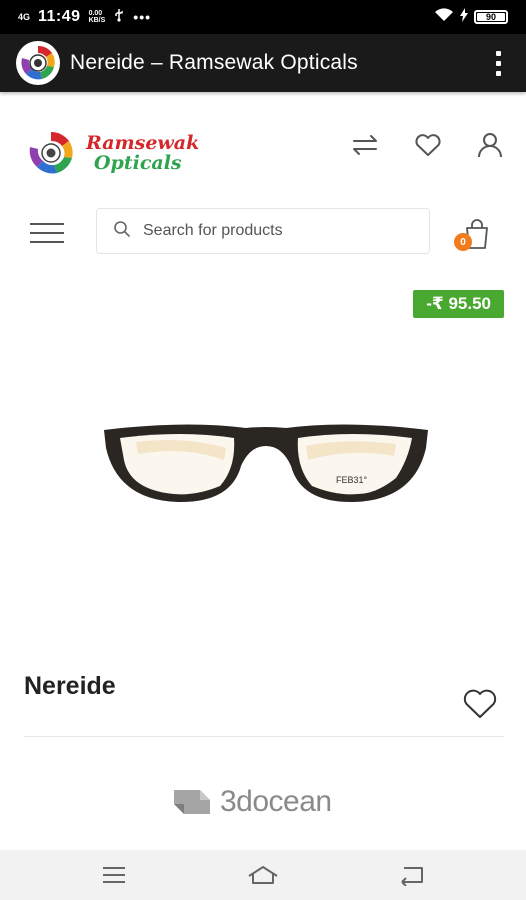 The width and height of the screenshot is (526, 900). What do you see at coordinates (458, 304) in the screenshot?
I see `price-badge: -₹ 95.50` at bounding box center [458, 304].